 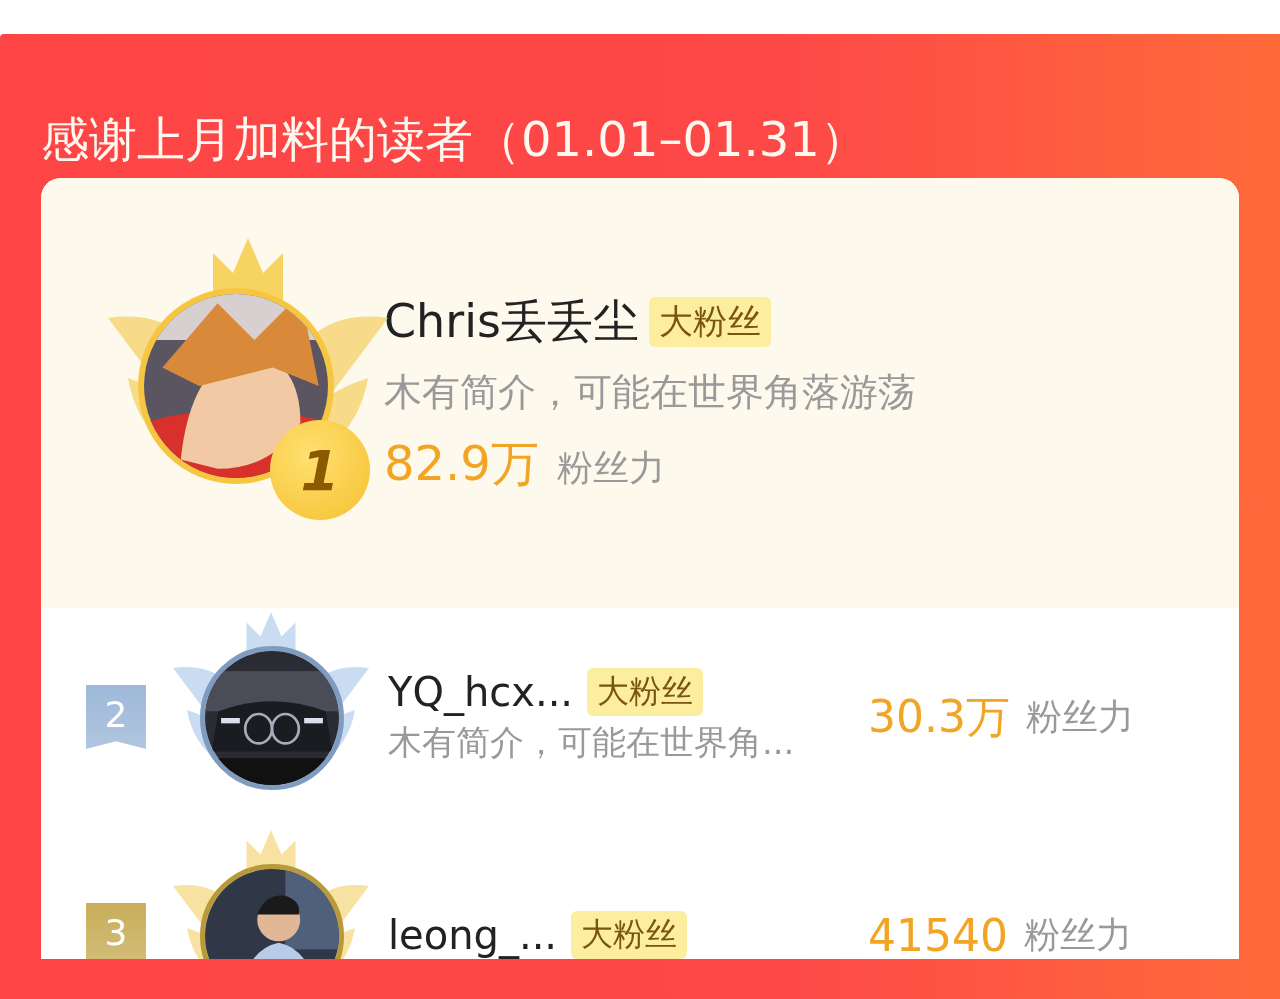 What do you see at coordinates (650, 392) in the screenshot?
I see `bio-text: 木有简介，可能在世界角落游荡` at bounding box center [650, 392].